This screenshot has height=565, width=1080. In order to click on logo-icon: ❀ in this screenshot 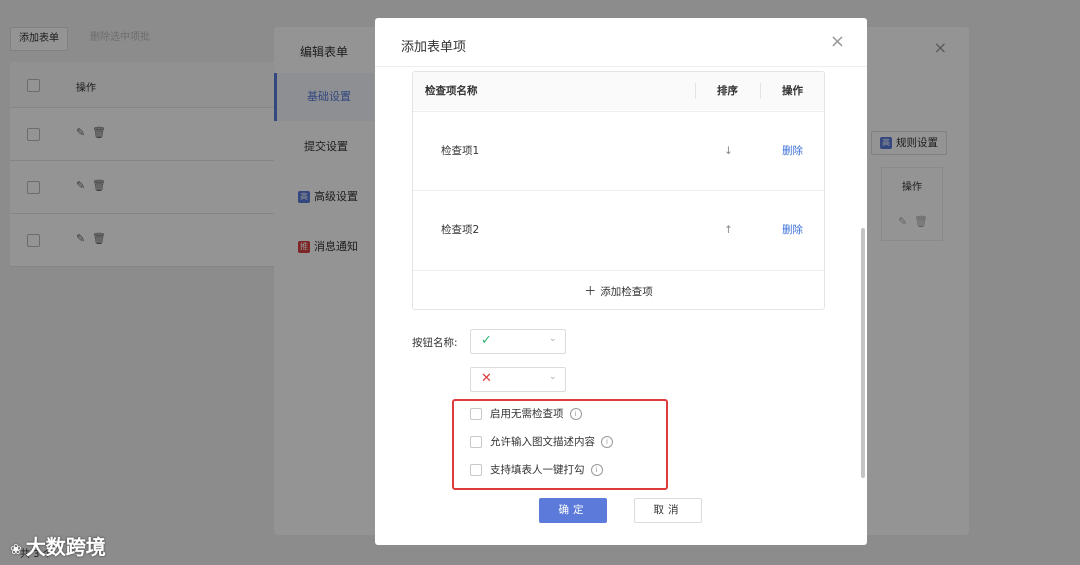, I will do `click(16, 550)`.